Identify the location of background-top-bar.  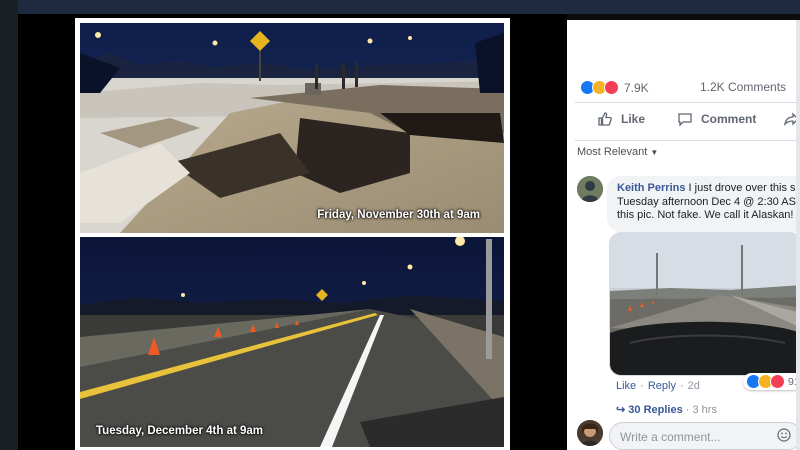
(400, 7).